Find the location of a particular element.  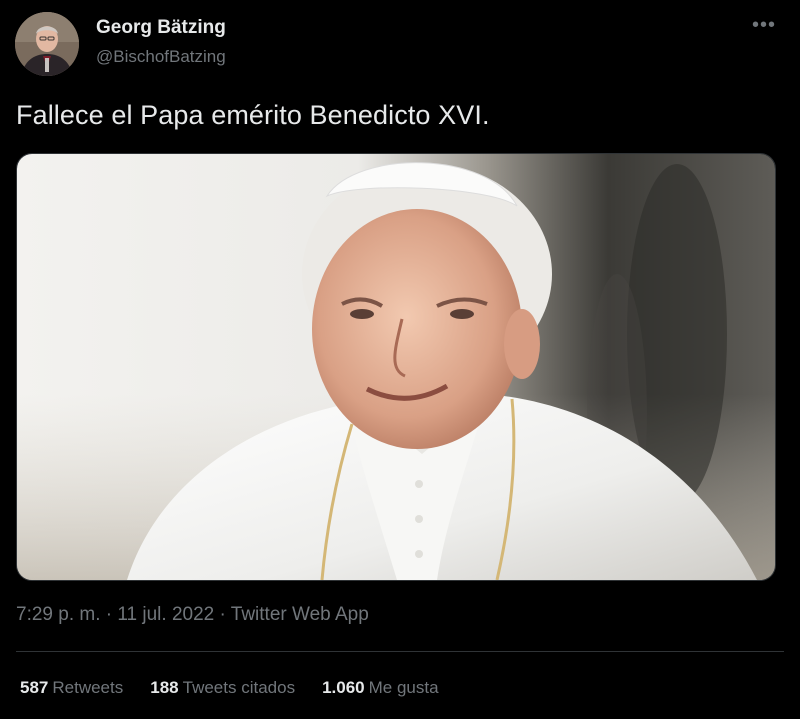

quotes-label: Tweets citados is located at coordinates (239, 687).